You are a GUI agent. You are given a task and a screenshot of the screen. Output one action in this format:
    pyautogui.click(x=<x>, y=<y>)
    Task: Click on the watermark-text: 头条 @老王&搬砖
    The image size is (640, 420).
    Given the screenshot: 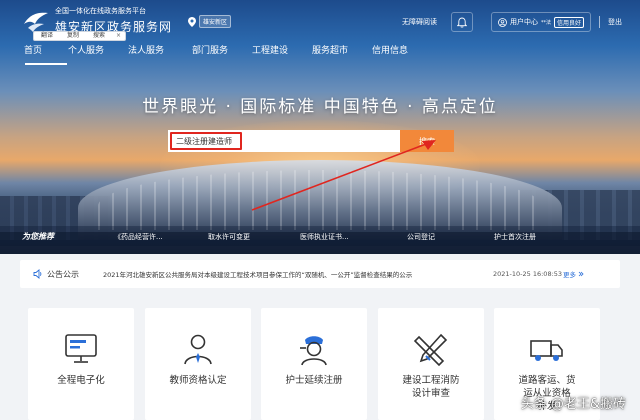 What is the action you would take?
    pyautogui.click(x=573, y=404)
    